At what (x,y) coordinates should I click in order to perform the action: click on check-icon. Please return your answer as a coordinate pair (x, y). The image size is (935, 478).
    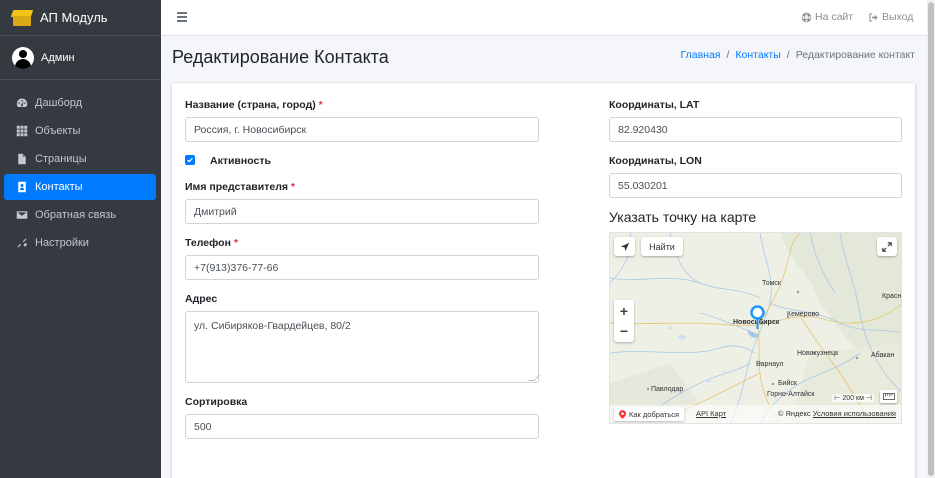
    Looking at the image, I should click on (190, 160).